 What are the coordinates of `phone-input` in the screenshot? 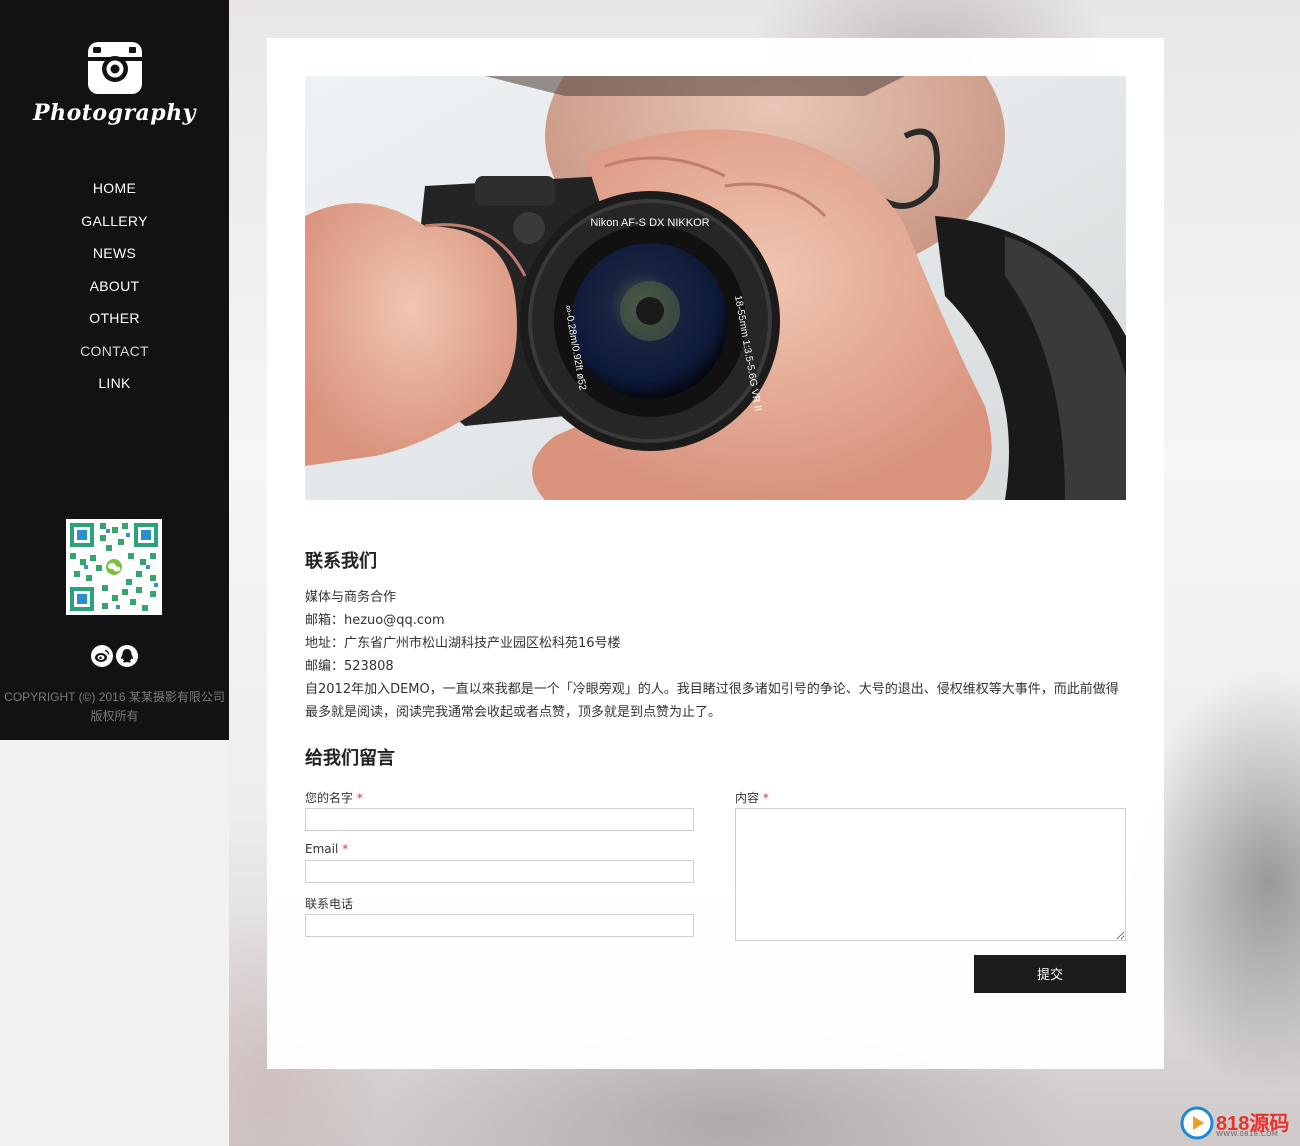 It's located at (499, 925).